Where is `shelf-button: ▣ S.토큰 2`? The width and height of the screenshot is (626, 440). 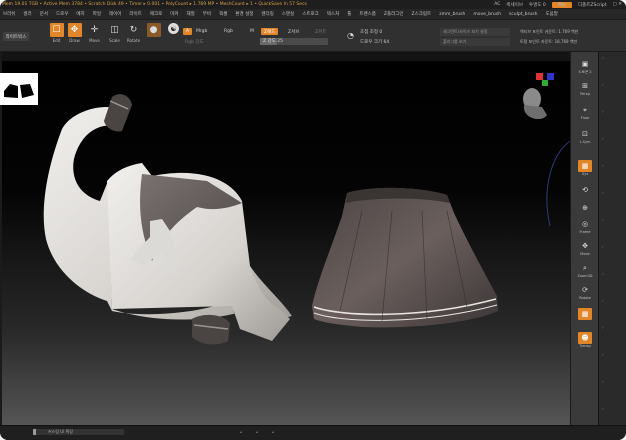 shelf-button: ▣ S.토큰 2 is located at coordinates (585, 66).